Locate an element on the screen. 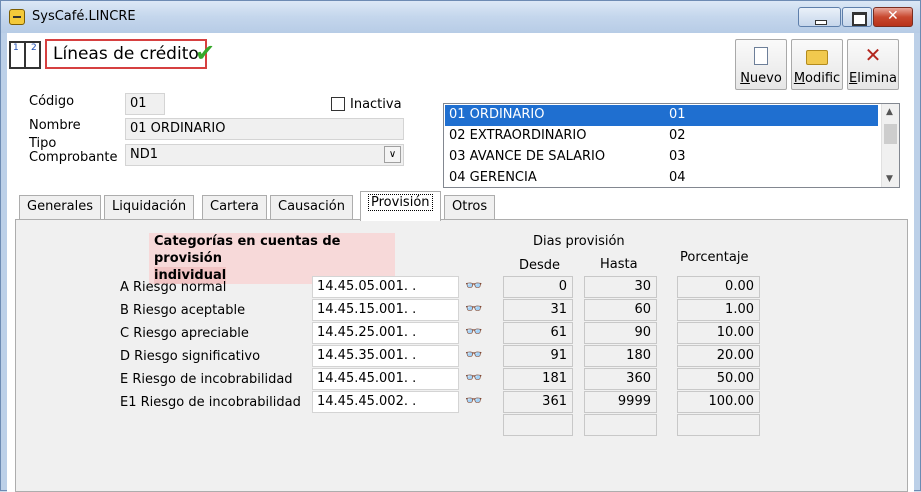 The width and height of the screenshot is (921, 492). checkmark-icon: ✔ is located at coordinates (205, 53).